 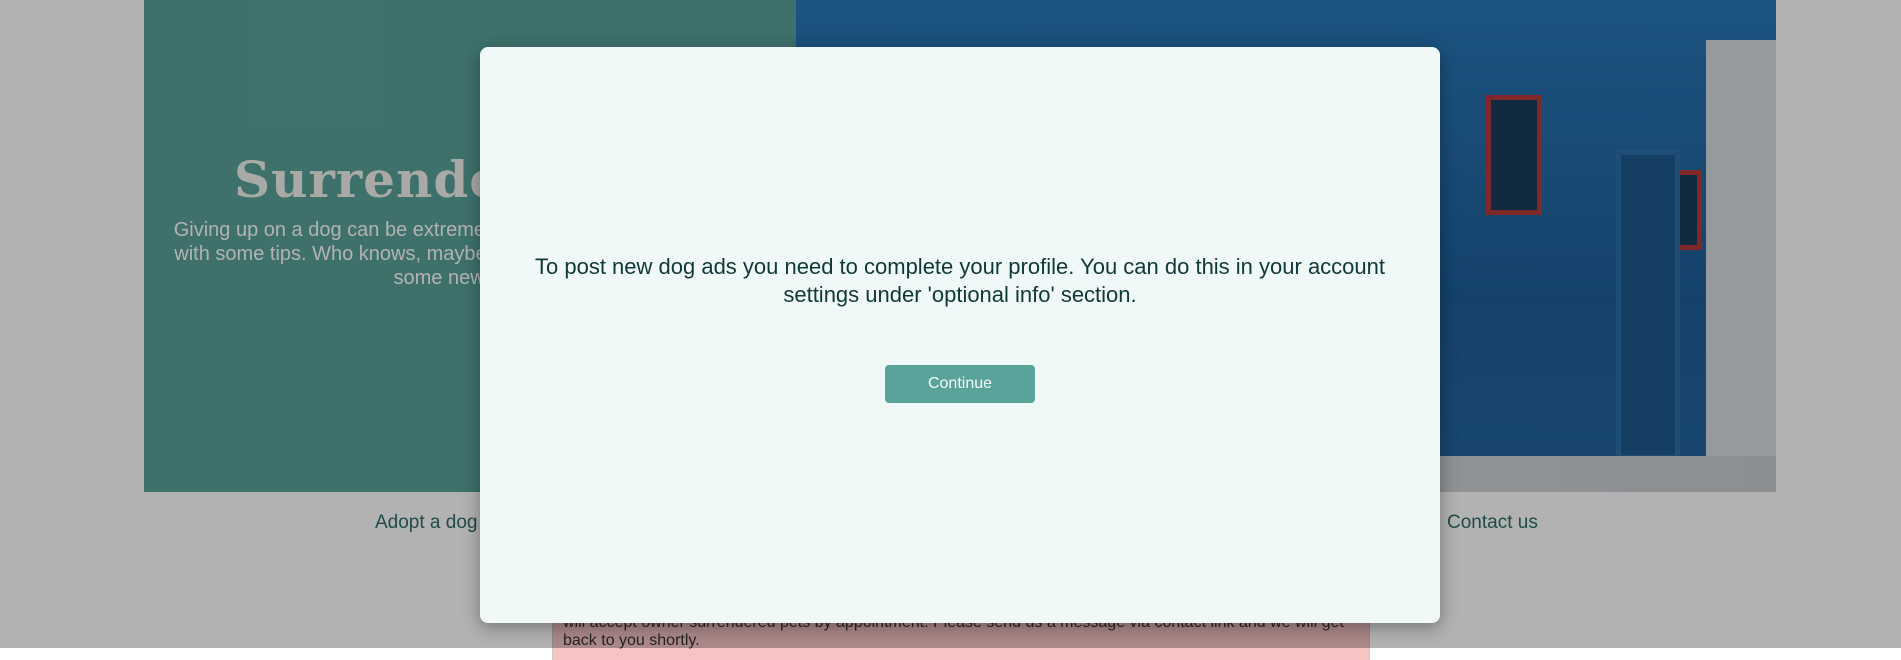 What do you see at coordinates (960, 384) in the screenshot?
I see `continue-button: Continue` at bounding box center [960, 384].